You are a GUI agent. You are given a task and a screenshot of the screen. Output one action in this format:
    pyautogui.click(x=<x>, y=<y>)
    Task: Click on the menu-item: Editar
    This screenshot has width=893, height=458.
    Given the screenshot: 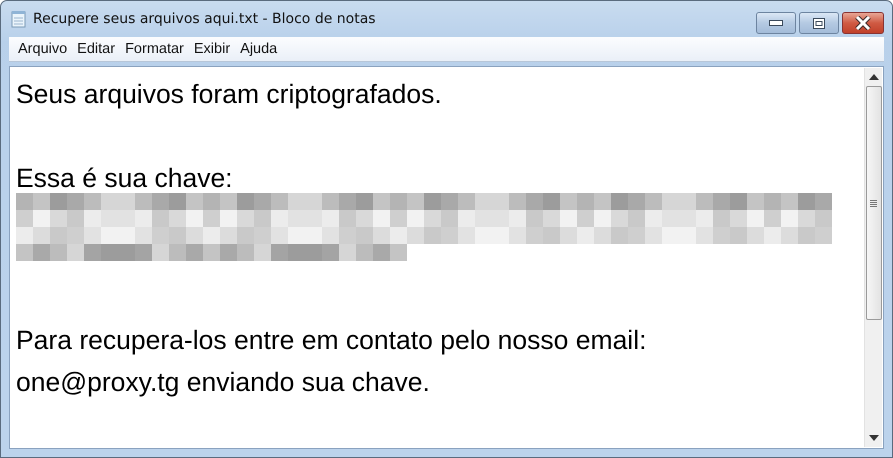 What is the action you would take?
    pyautogui.click(x=96, y=49)
    